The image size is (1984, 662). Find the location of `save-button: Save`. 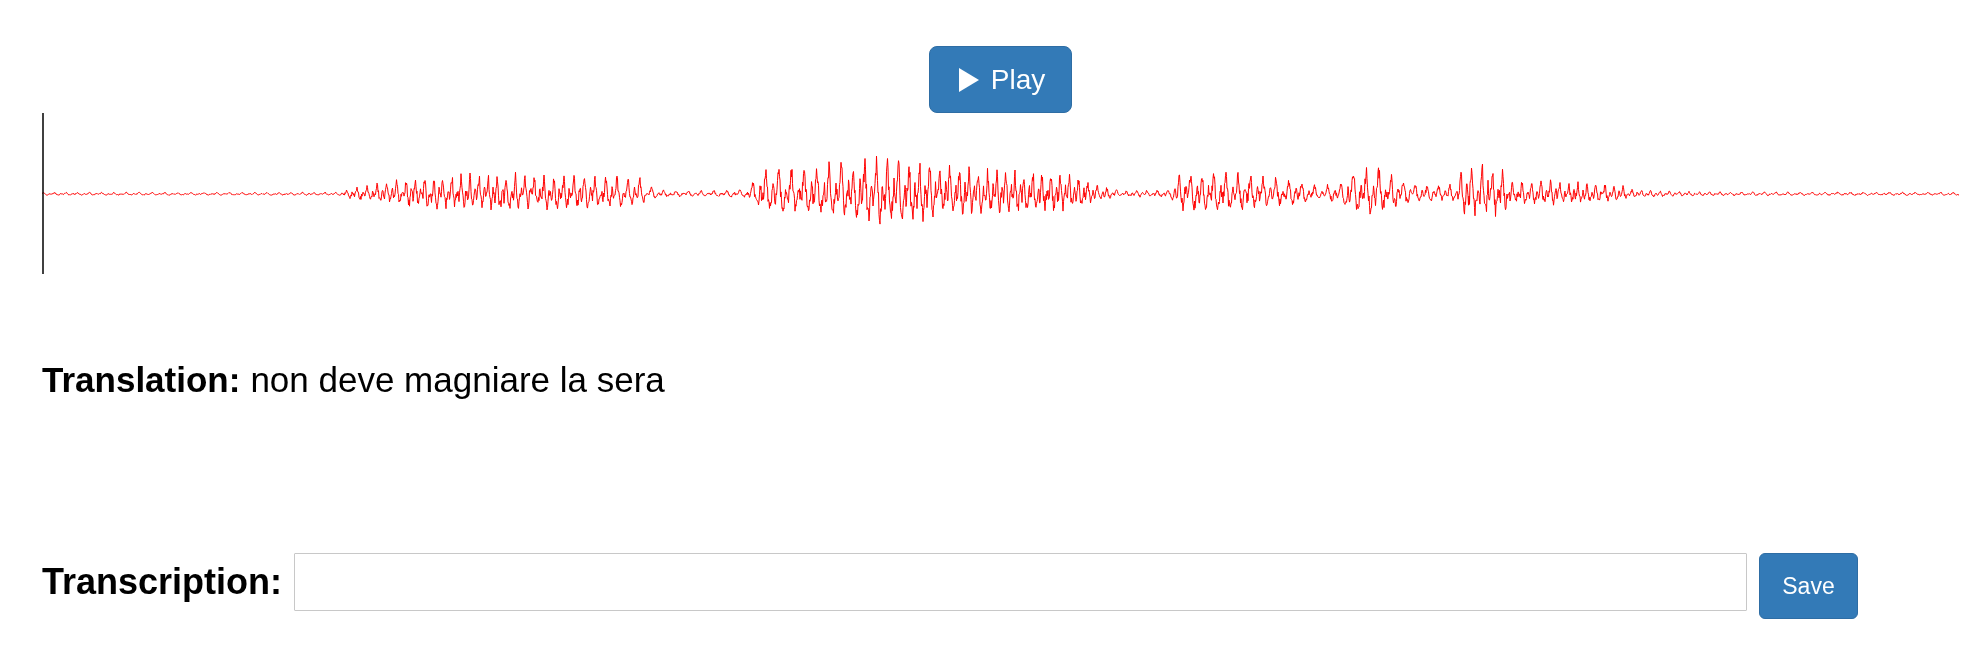

save-button: Save is located at coordinates (1808, 586).